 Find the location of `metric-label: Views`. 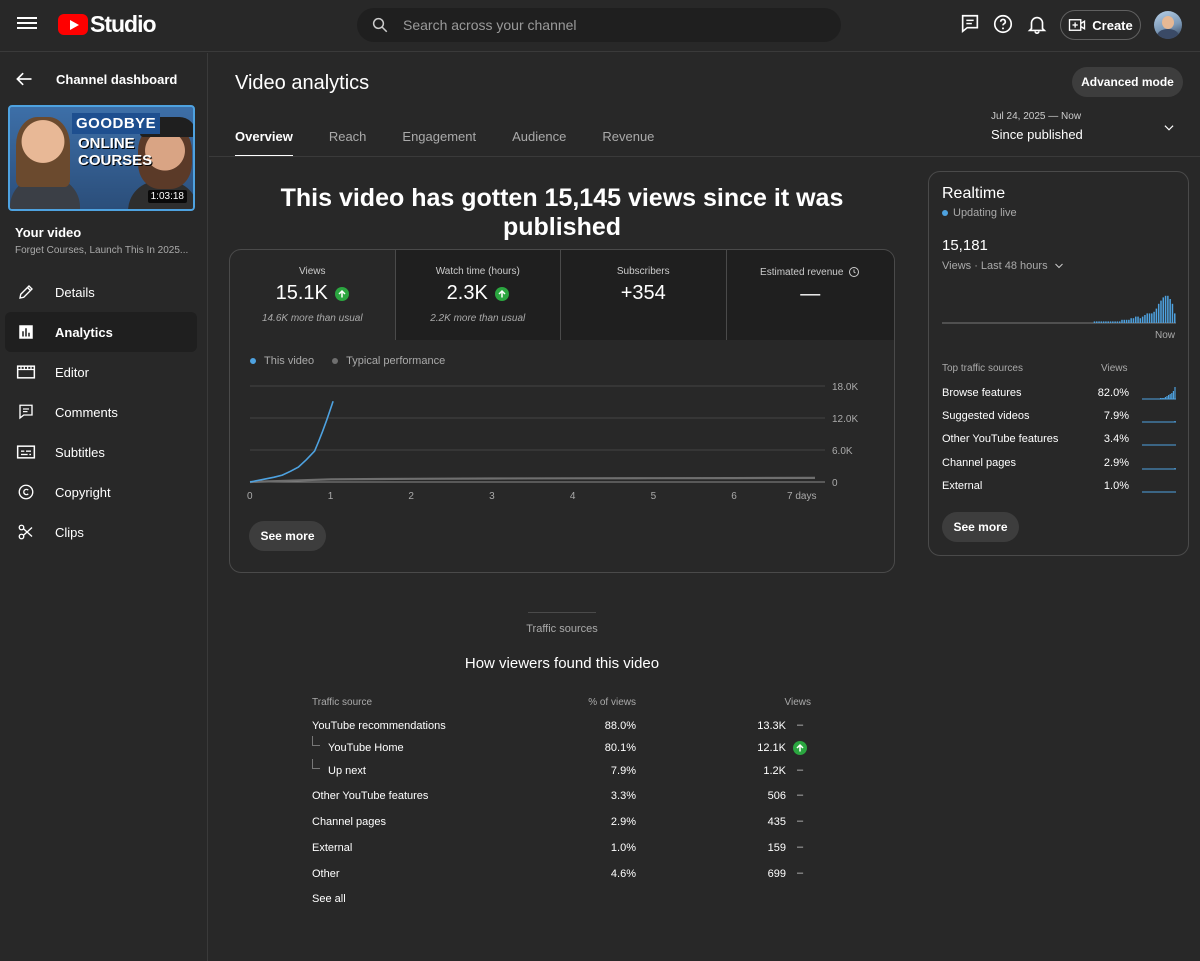

metric-label: Views is located at coordinates (312, 271).